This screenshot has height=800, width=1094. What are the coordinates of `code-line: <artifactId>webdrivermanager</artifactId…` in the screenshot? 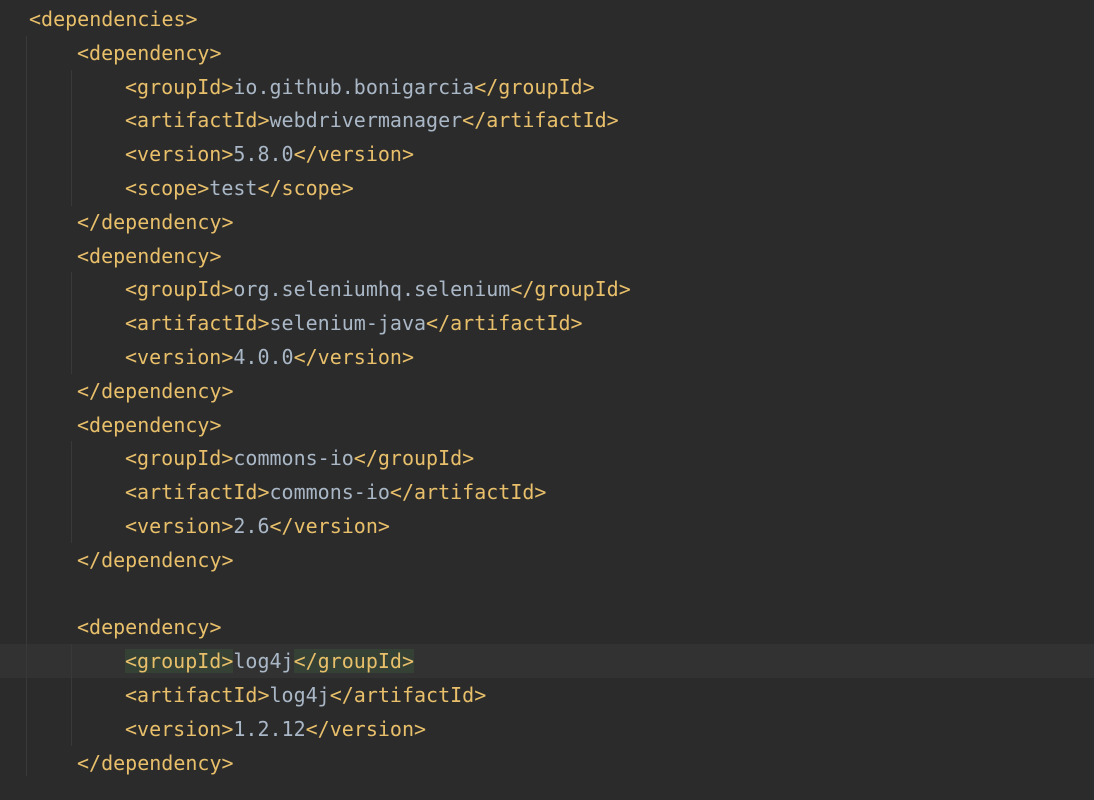 It's located at (372, 120).